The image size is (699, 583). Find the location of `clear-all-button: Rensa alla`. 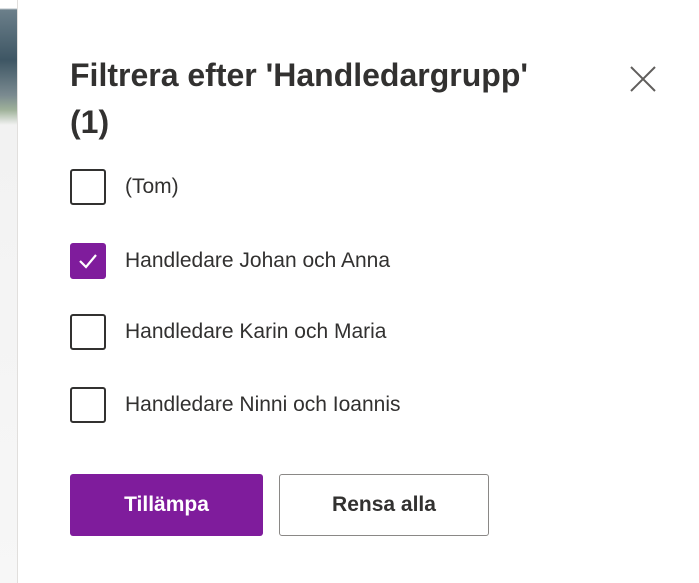

clear-all-button: Rensa alla is located at coordinates (384, 505).